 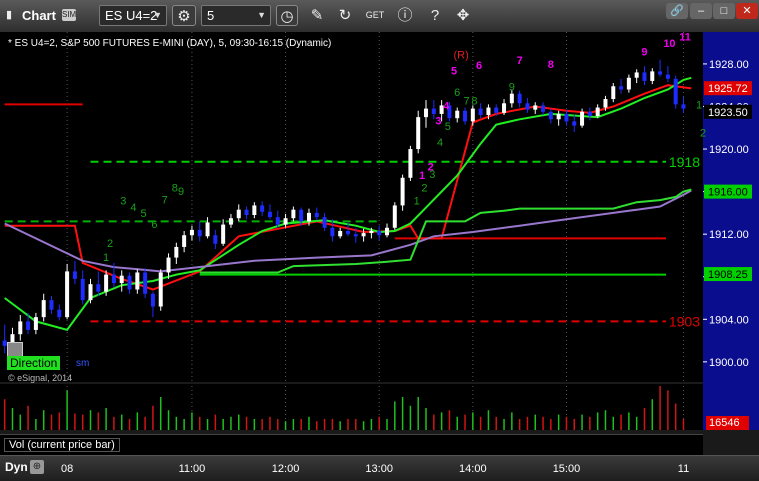 I want to click on time-tick-label: 11:00, so click(x=192, y=469).